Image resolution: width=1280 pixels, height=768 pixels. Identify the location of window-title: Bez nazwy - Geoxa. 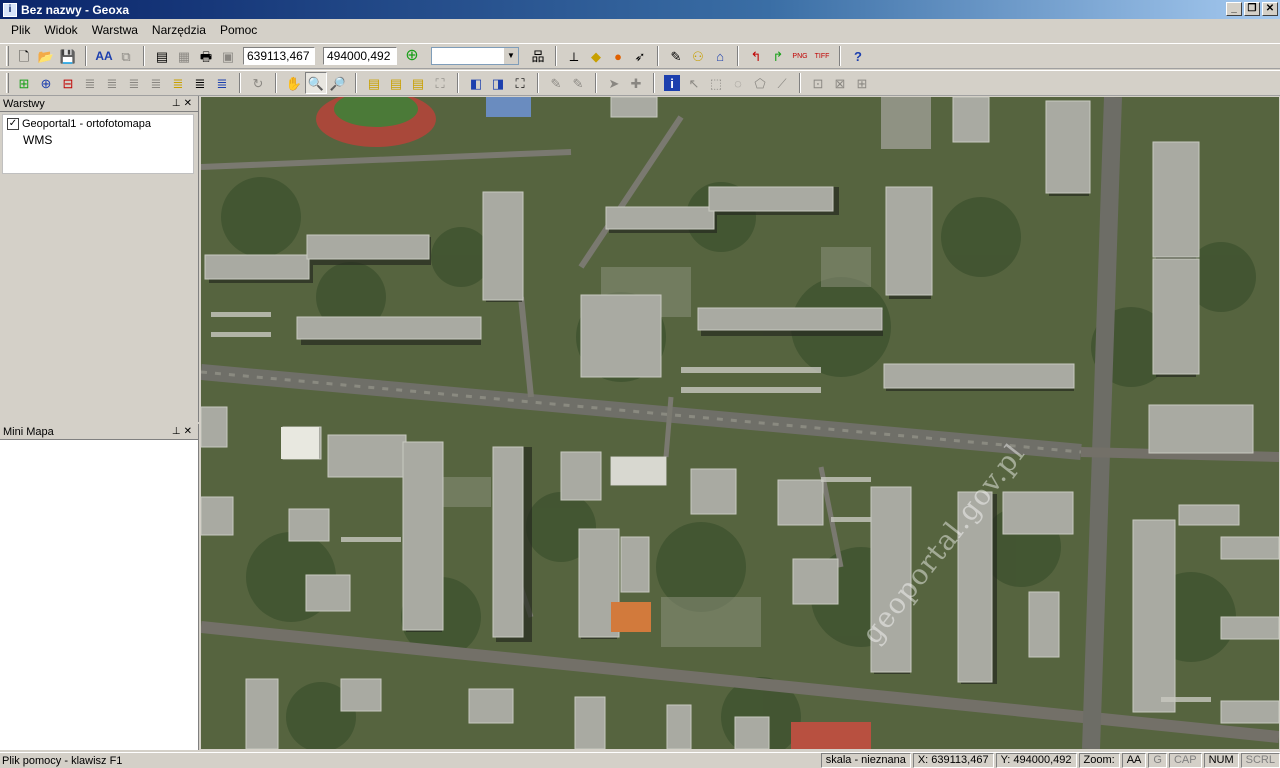
(75, 9).